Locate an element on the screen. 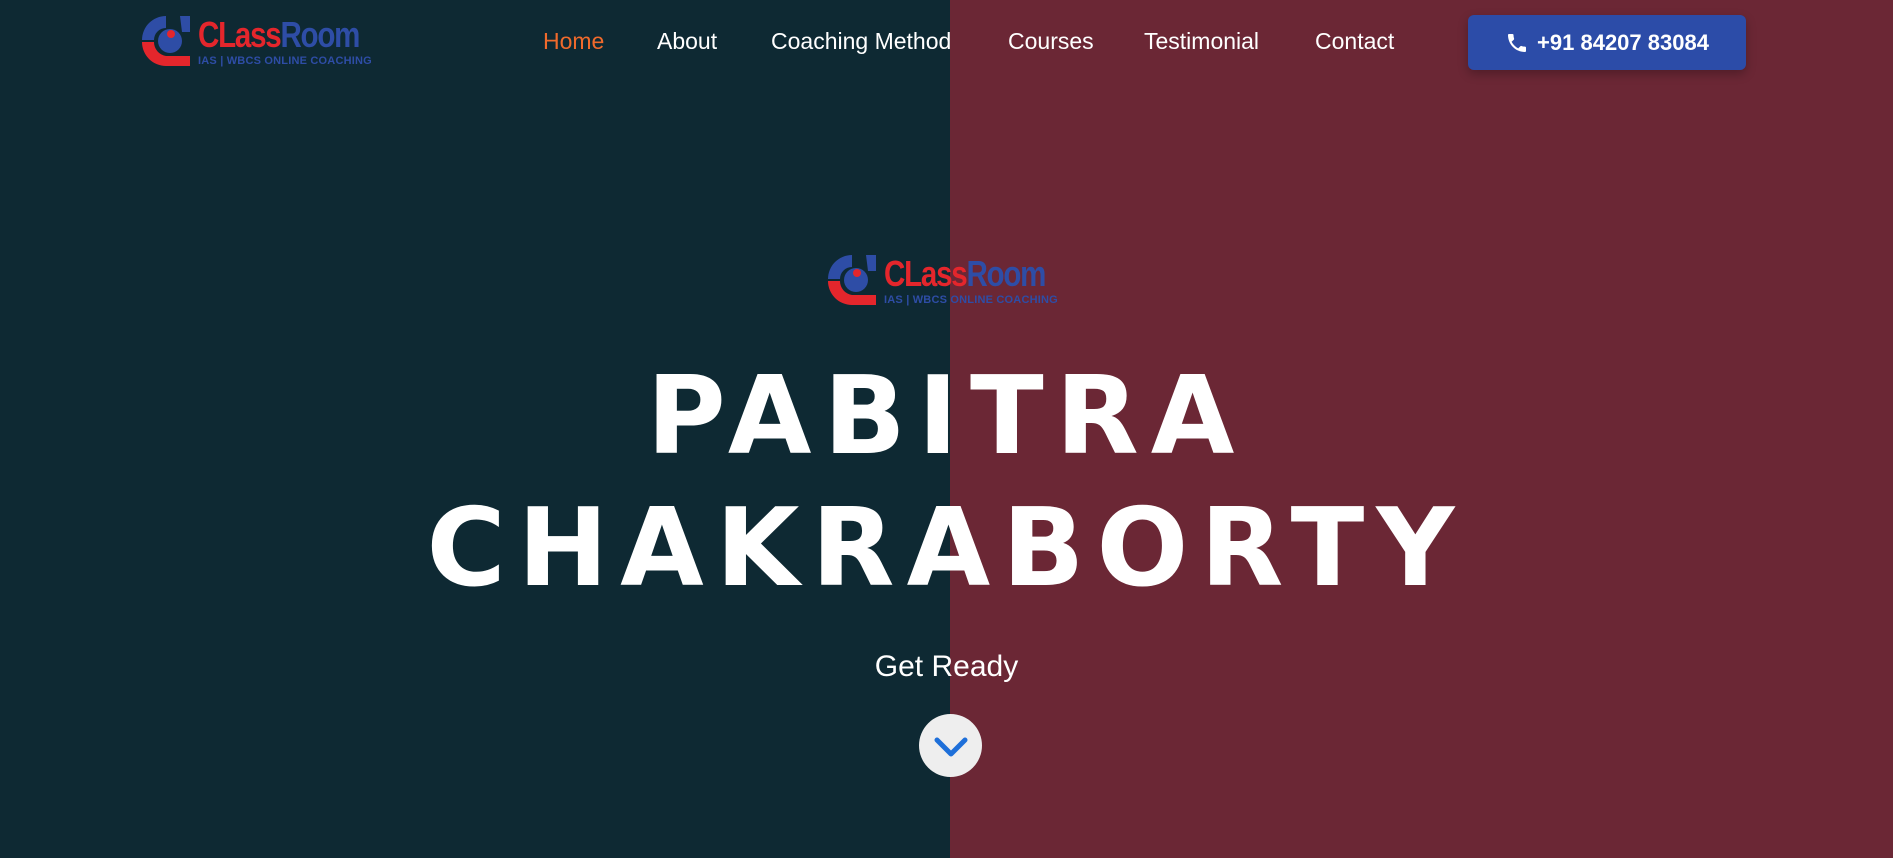 This screenshot has width=1893, height=858. nav-contact: Contact is located at coordinates (1354, 41).